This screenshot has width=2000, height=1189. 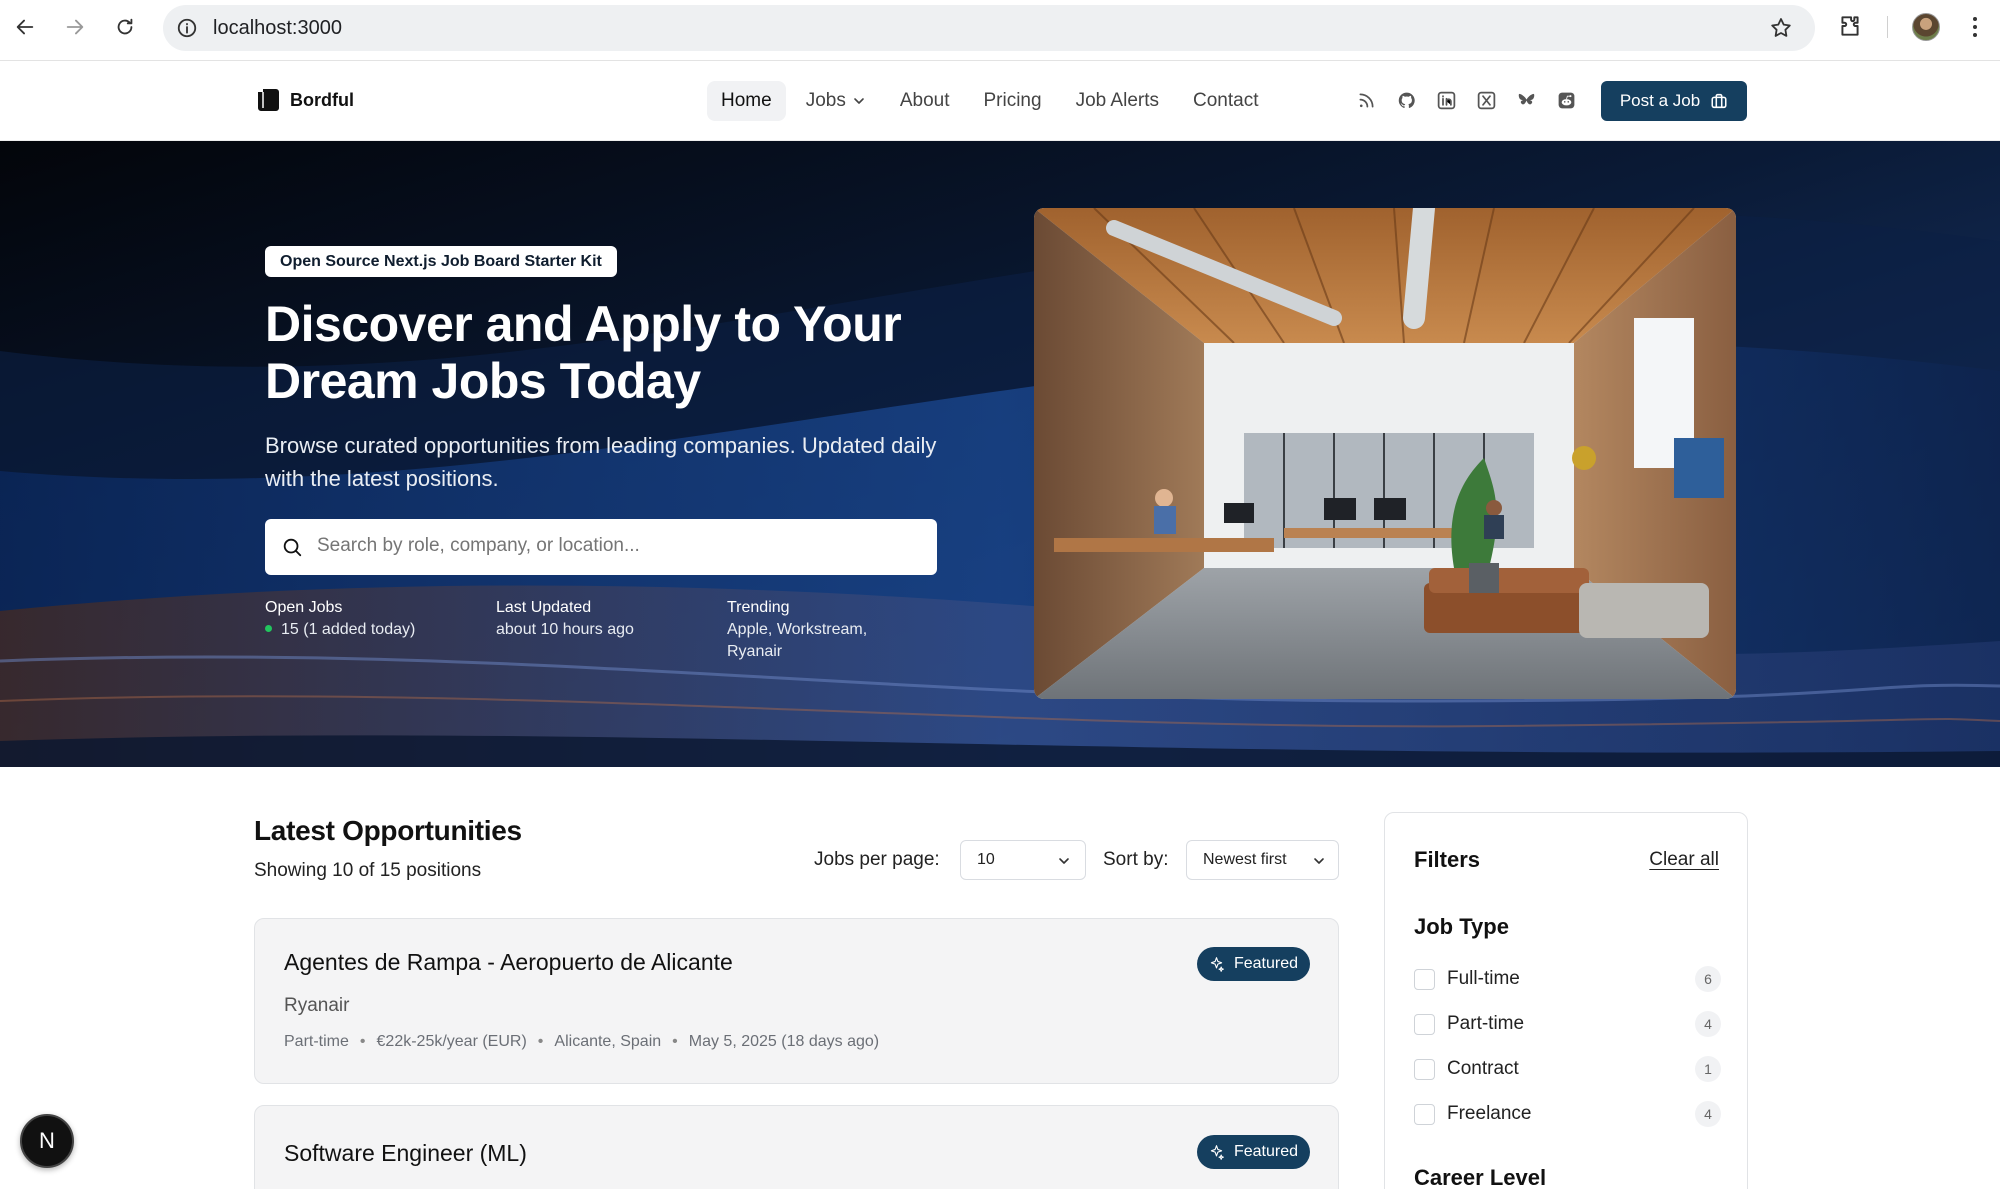 I want to click on search-input, so click(x=617, y=546).